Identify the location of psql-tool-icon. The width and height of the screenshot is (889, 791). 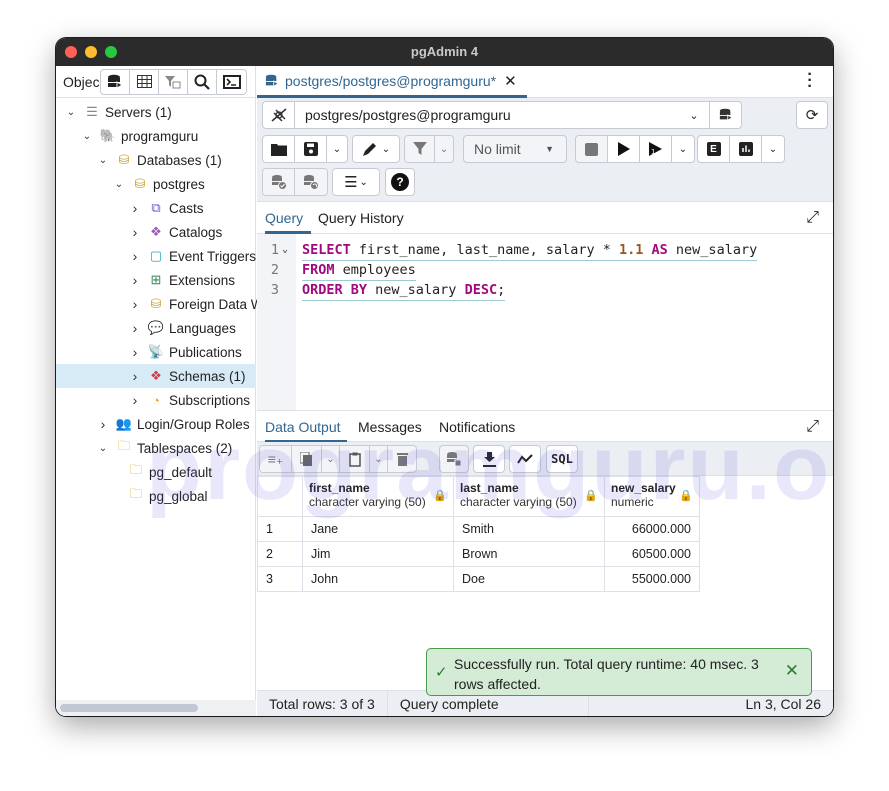
(231, 82).